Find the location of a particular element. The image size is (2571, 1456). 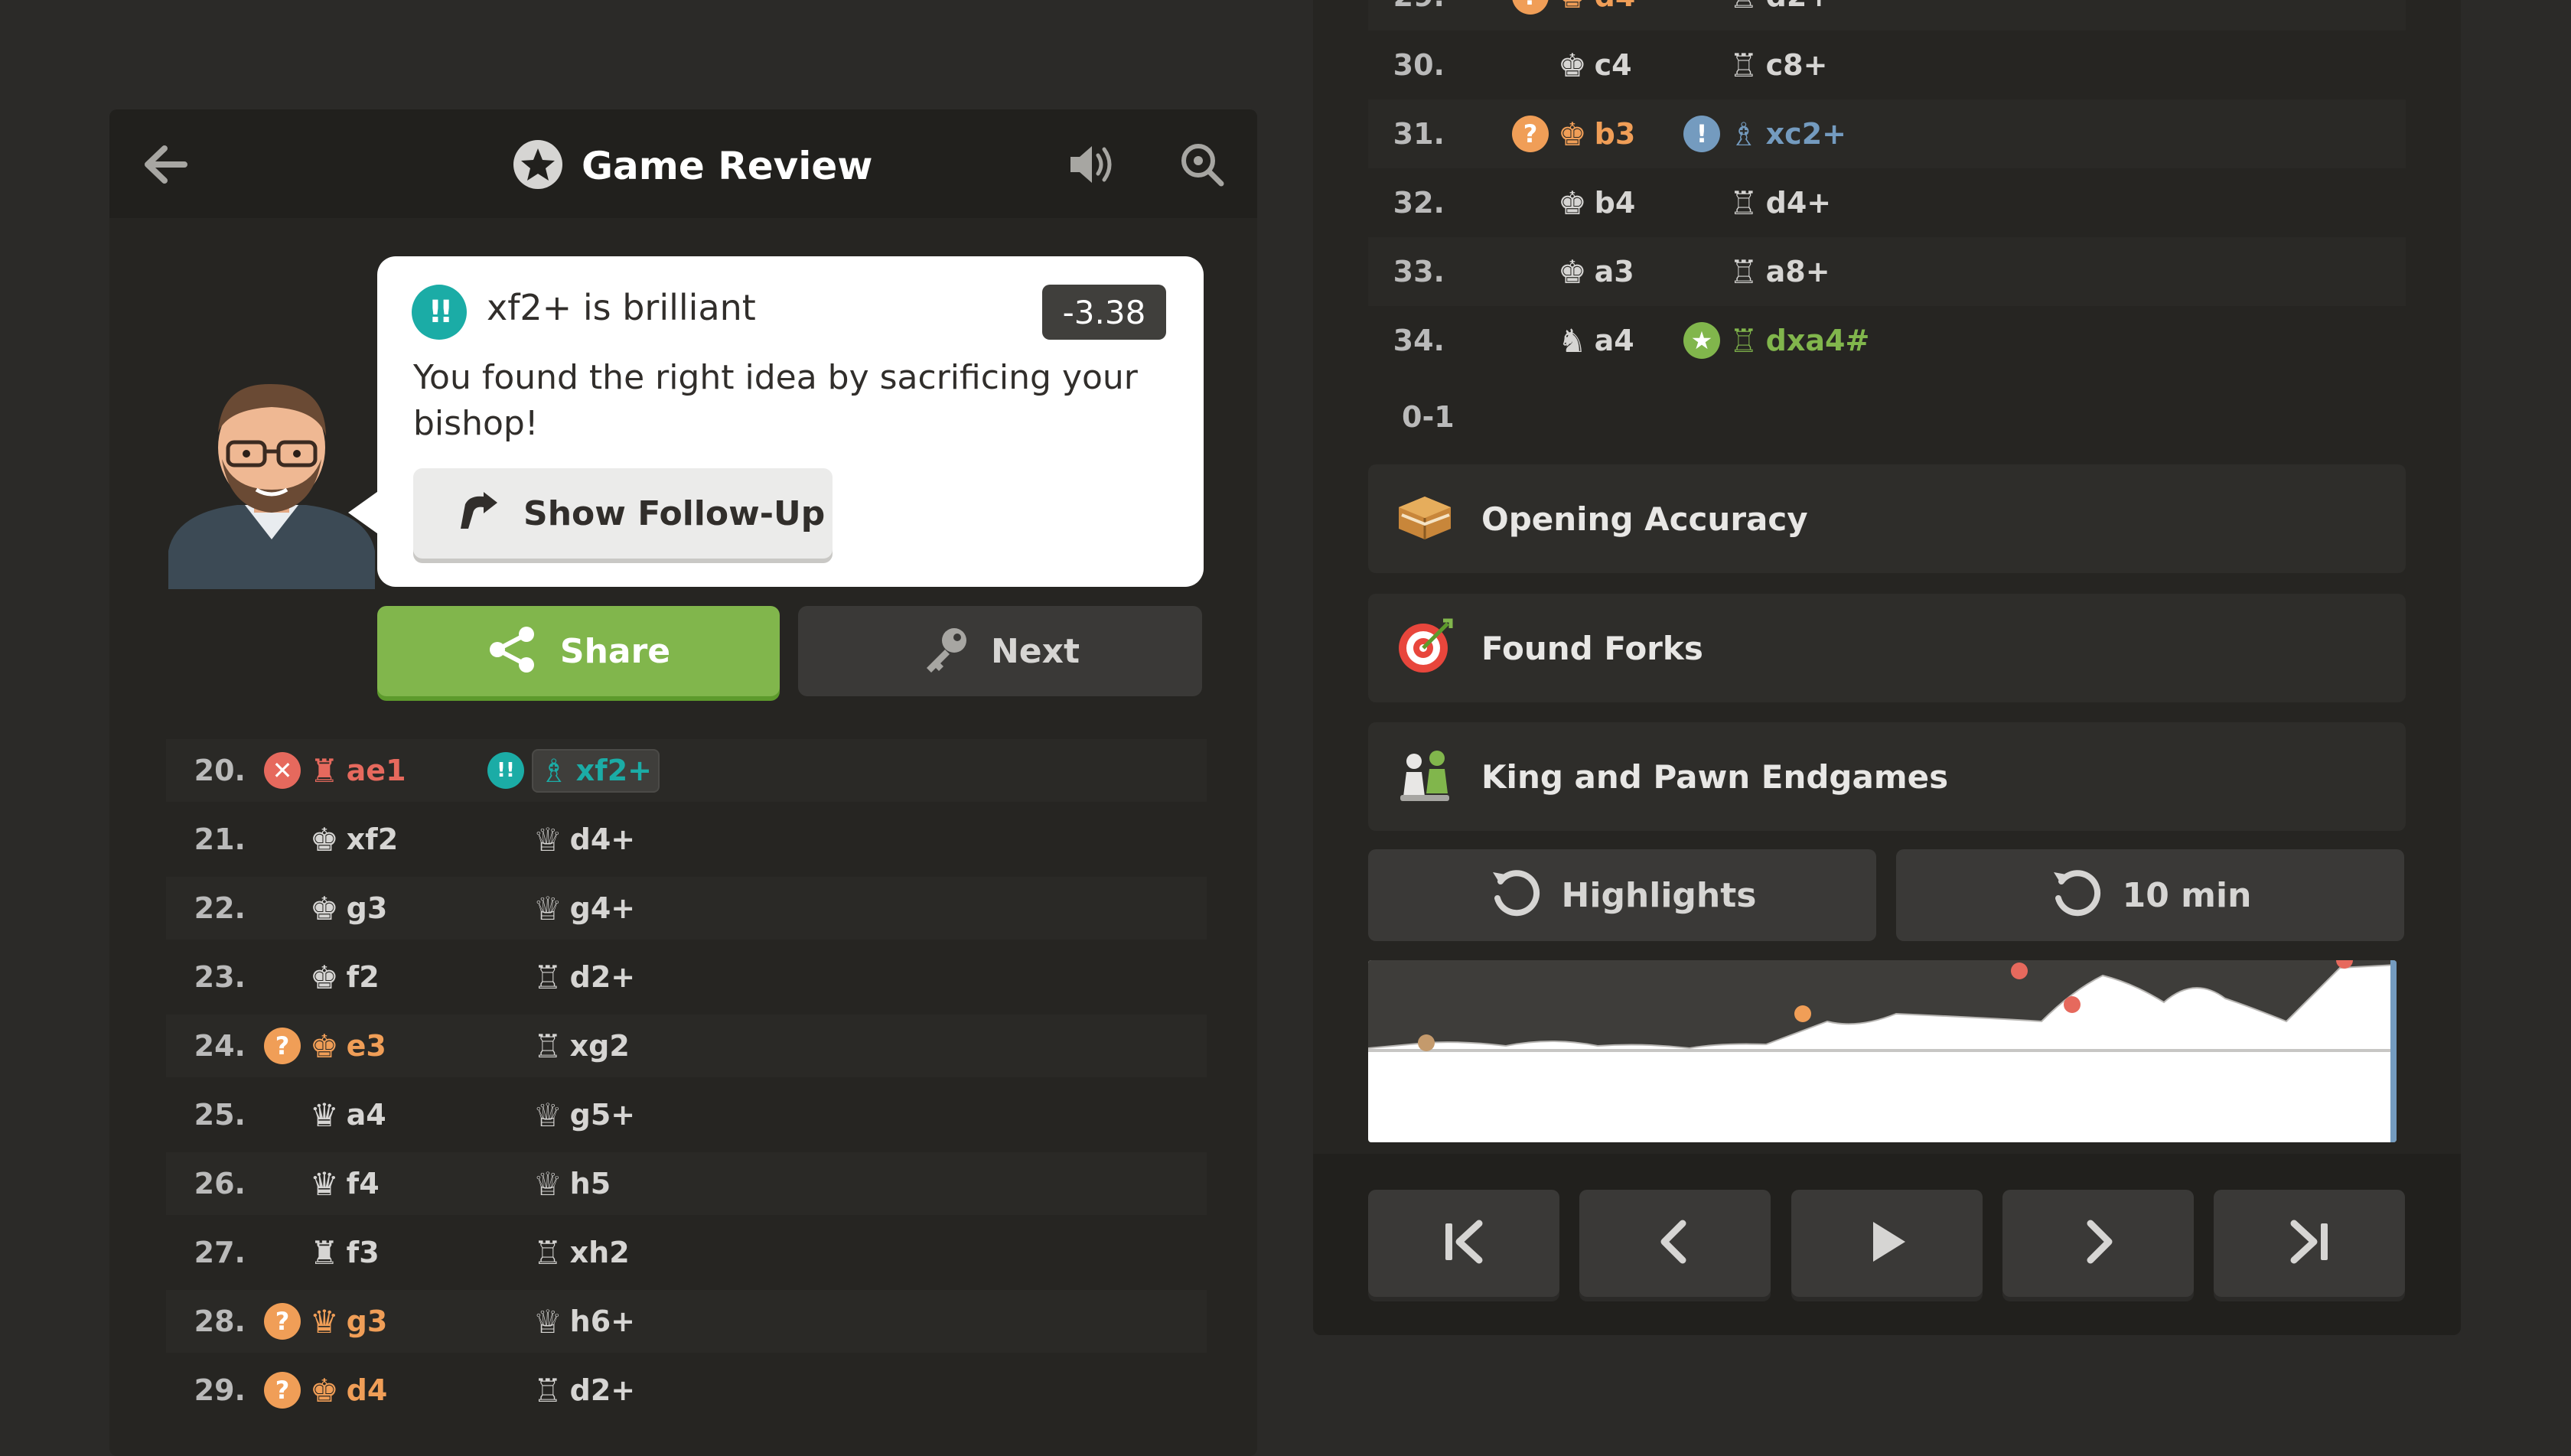

next-move-button is located at coordinates (2098, 1243).